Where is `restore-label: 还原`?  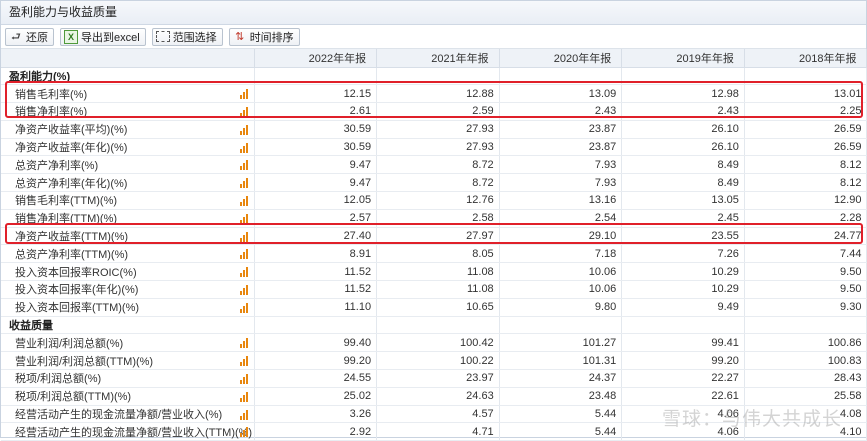
restore-label: 还原 is located at coordinates (37, 37).